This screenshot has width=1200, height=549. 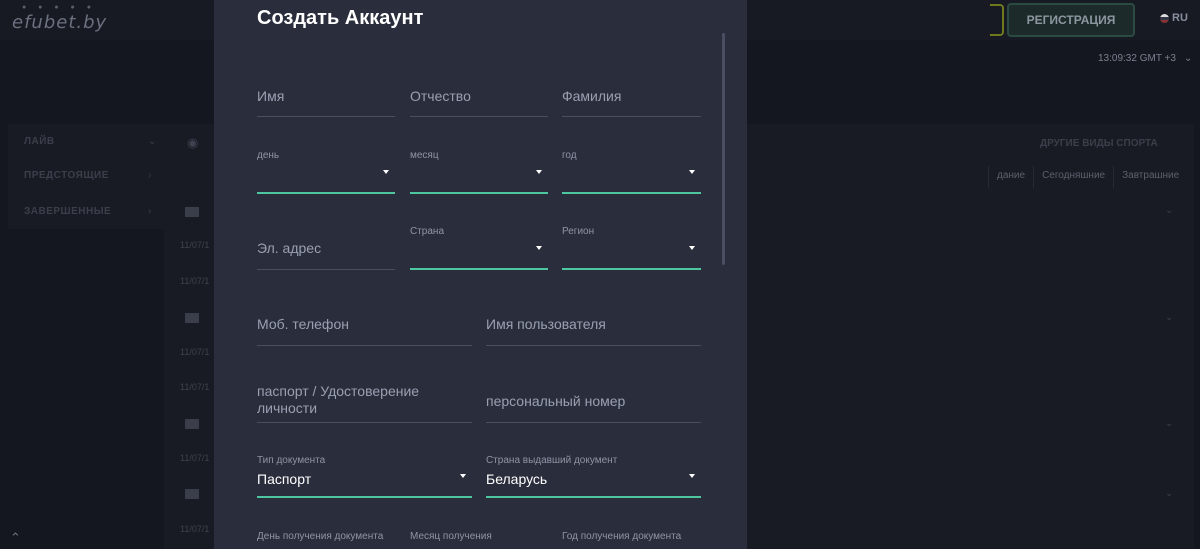 What do you see at coordinates (593, 475) in the screenshot?
I see `issuing-country-select: Страна выдавший документ Беларусь` at bounding box center [593, 475].